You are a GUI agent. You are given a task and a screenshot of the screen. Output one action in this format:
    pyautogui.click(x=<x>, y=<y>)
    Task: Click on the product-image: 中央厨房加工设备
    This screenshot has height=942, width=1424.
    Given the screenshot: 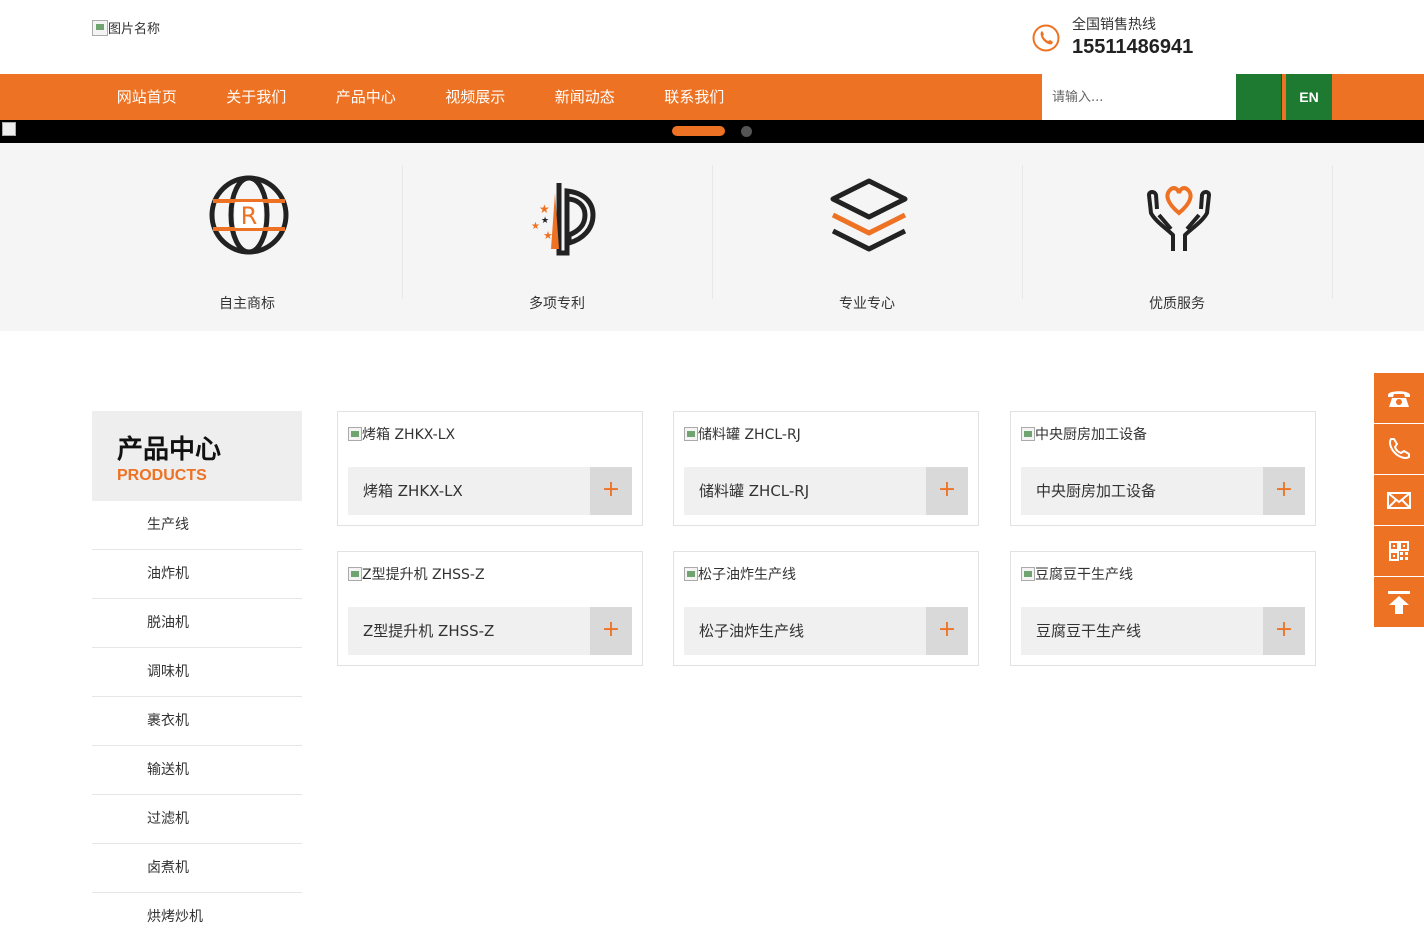 What is the action you would take?
    pyautogui.click(x=1084, y=434)
    